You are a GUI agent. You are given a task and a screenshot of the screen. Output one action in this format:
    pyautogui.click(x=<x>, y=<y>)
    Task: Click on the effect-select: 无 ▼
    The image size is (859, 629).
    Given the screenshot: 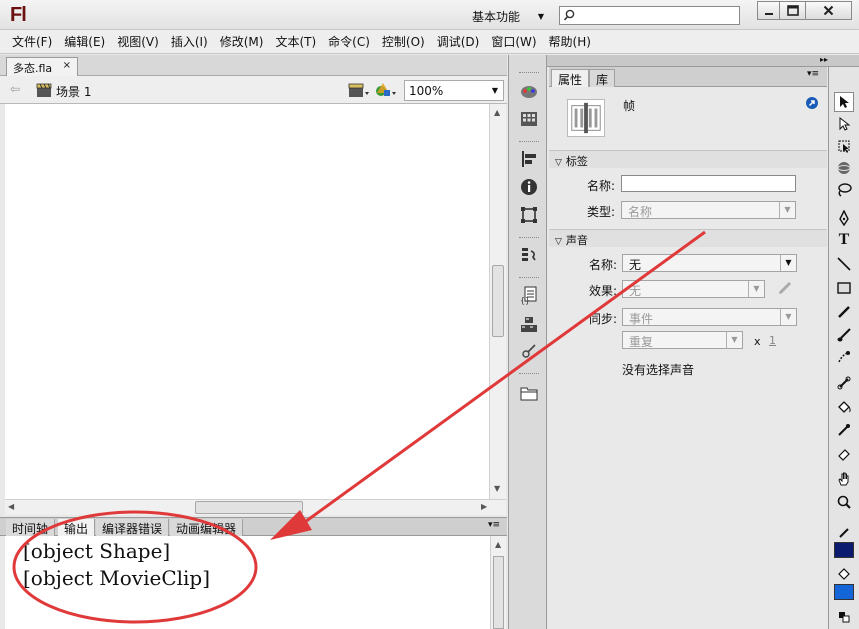 What is the action you would take?
    pyautogui.click(x=693, y=289)
    